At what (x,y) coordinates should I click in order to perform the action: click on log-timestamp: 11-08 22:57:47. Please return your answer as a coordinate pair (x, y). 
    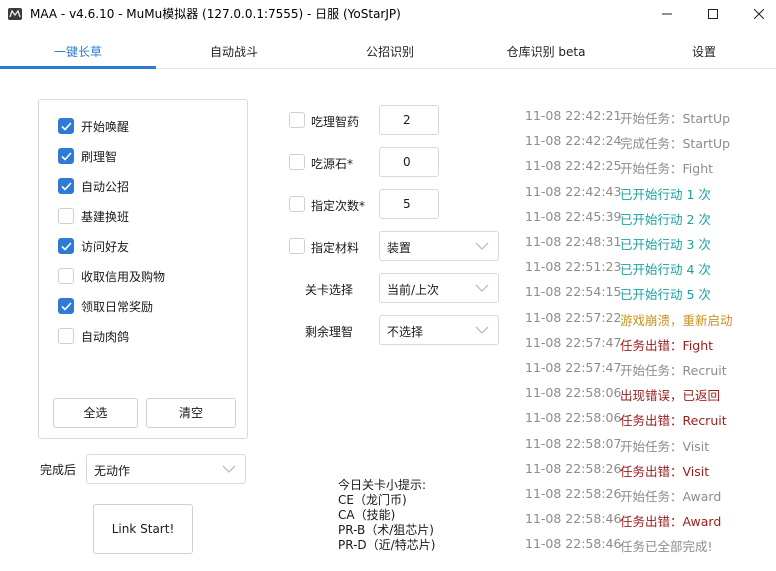
    Looking at the image, I should click on (573, 342).